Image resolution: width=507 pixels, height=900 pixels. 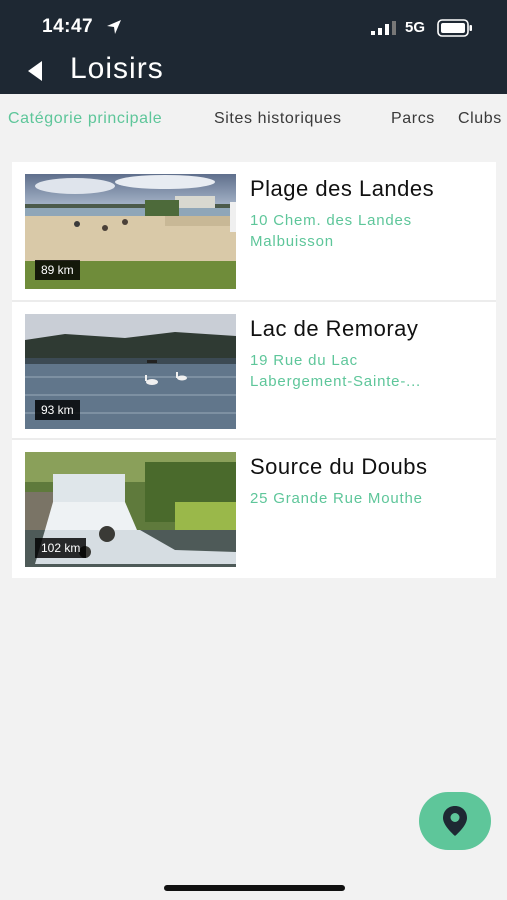 What do you see at coordinates (85, 119) in the screenshot?
I see `tab-categorie-principale: Catégorie principale` at bounding box center [85, 119].